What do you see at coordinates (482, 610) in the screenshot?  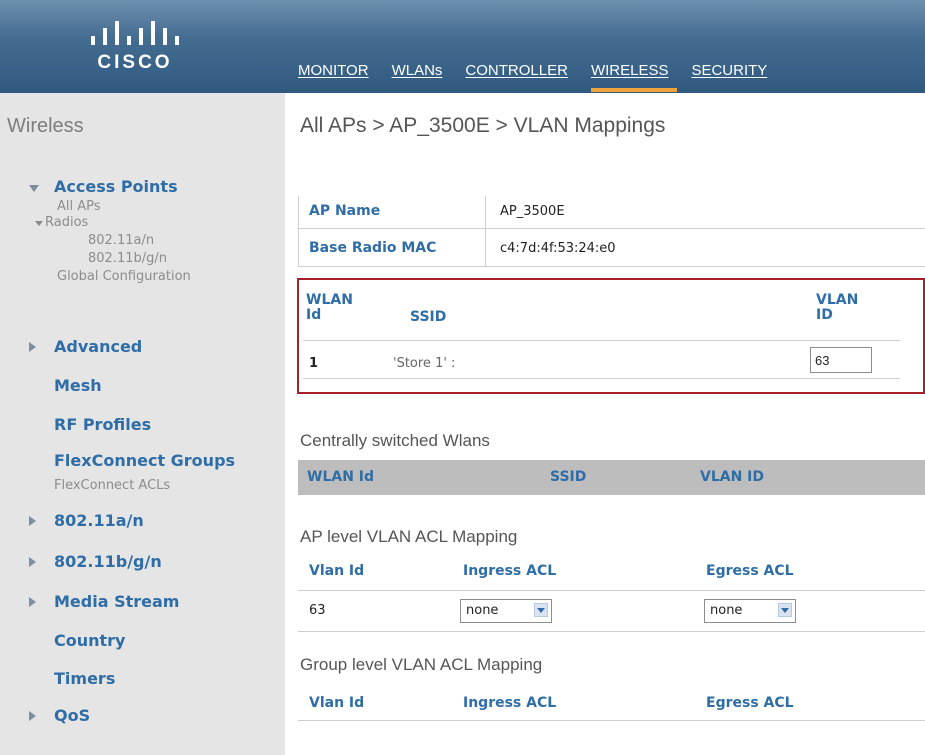 I see `ingress-acl-value: none` at bounding box center [482, 610].